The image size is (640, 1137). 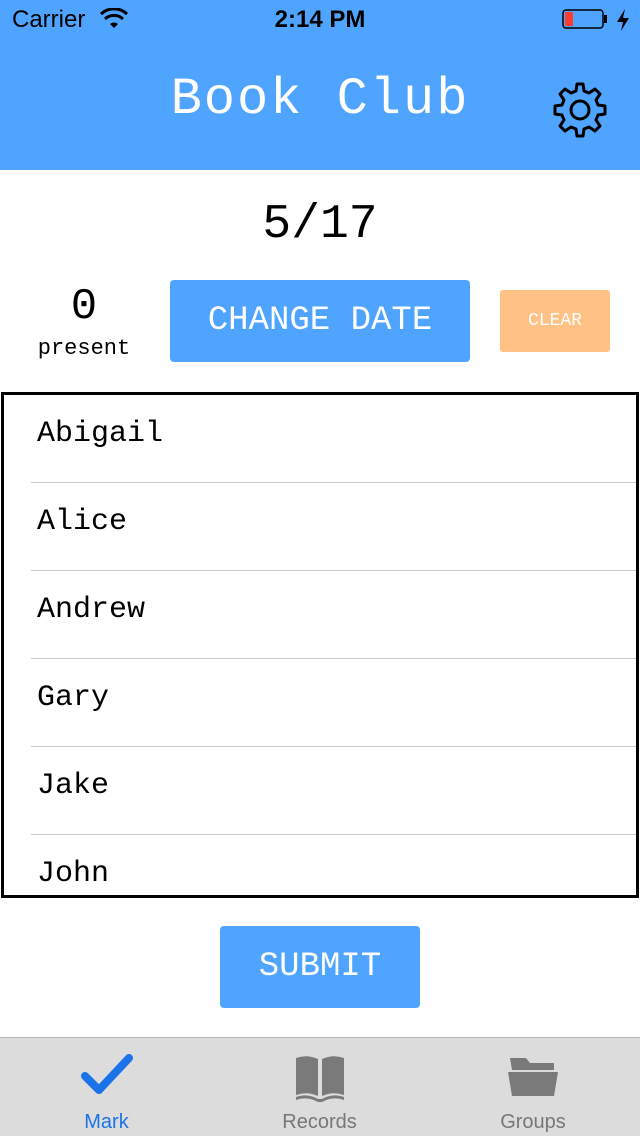 I want to click on list-item: Abigail, so click(x=320, y=439).